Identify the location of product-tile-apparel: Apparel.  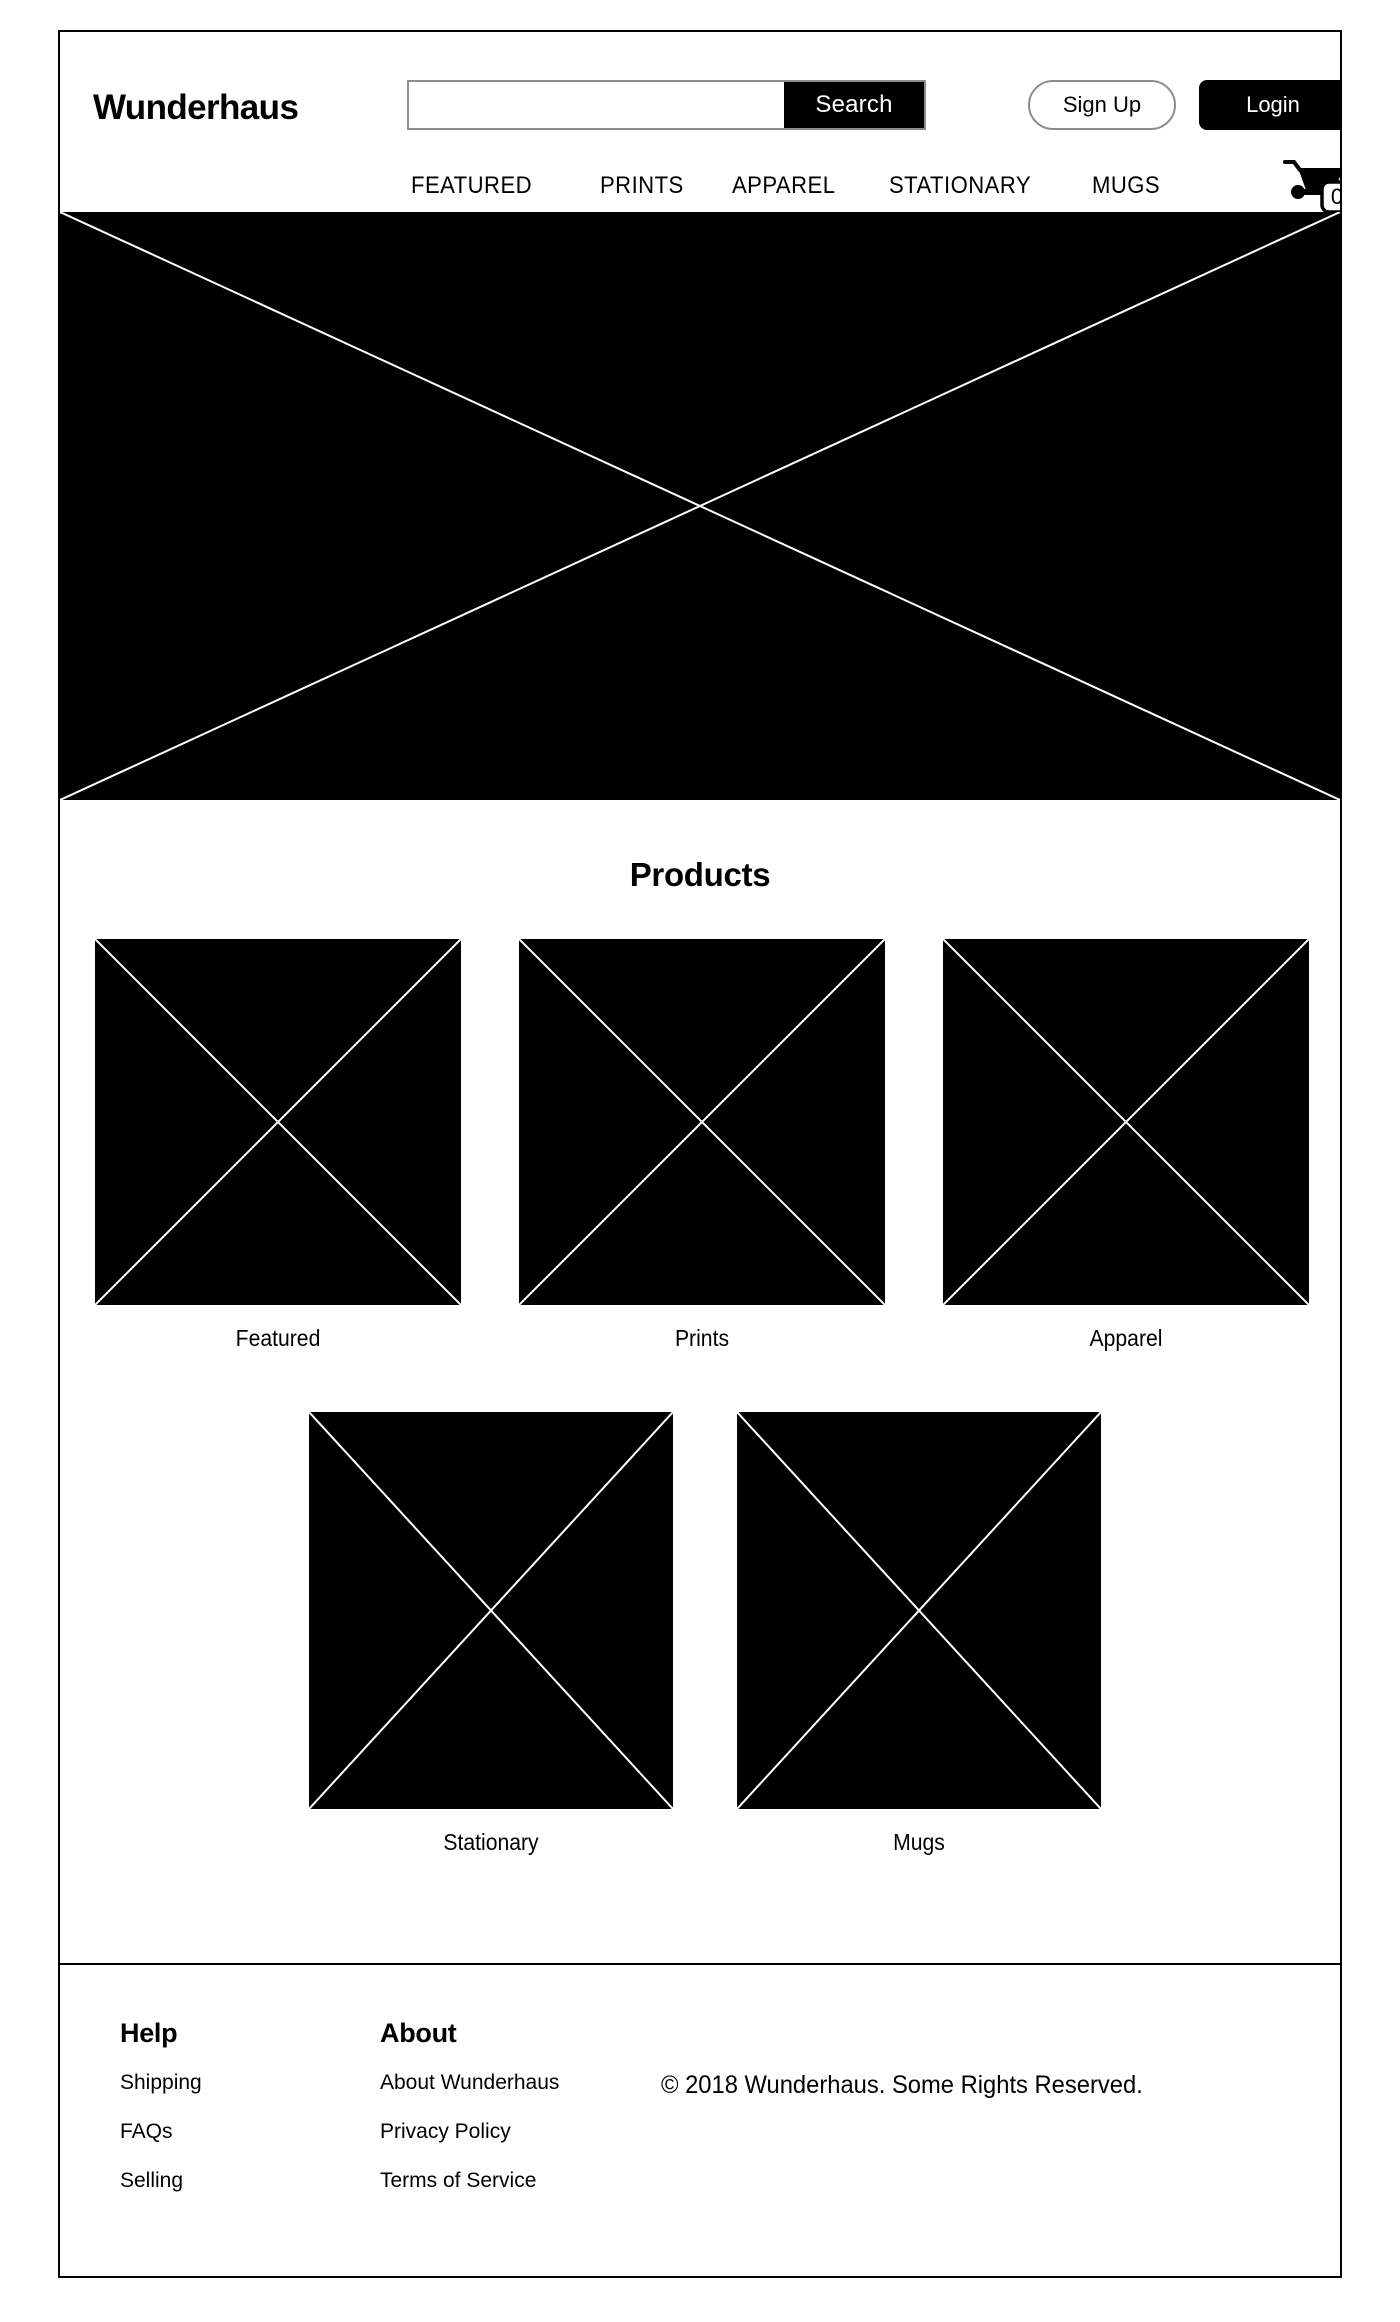
(1126, 1145).